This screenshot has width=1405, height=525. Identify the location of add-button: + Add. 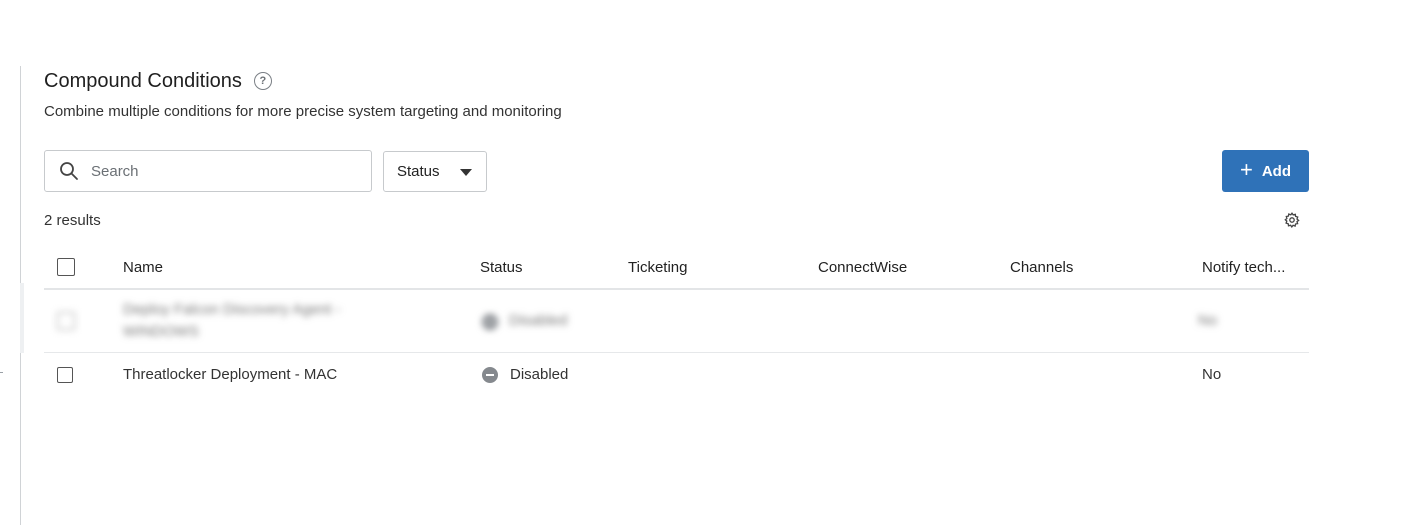
(1265, 171).